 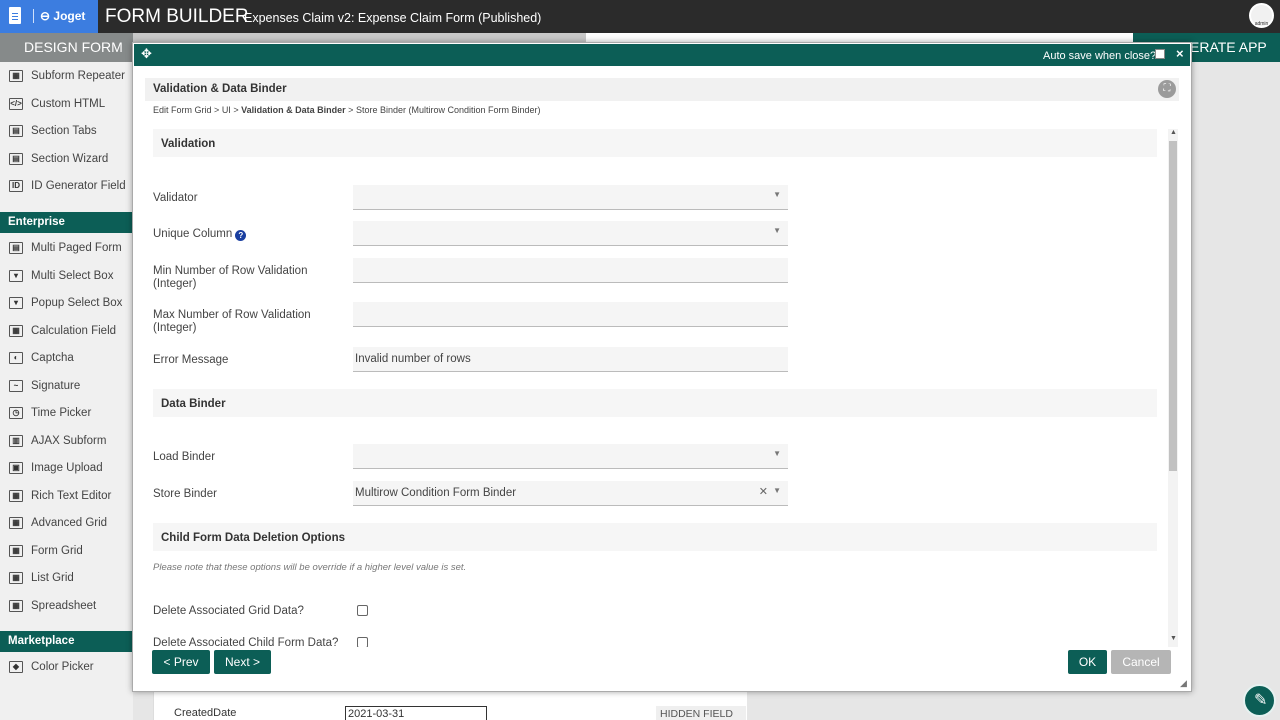 What do you see at coordinates (1087, 662) in the screenshot?
I see `ok-button: OK` at bounding box center [1087, 662].